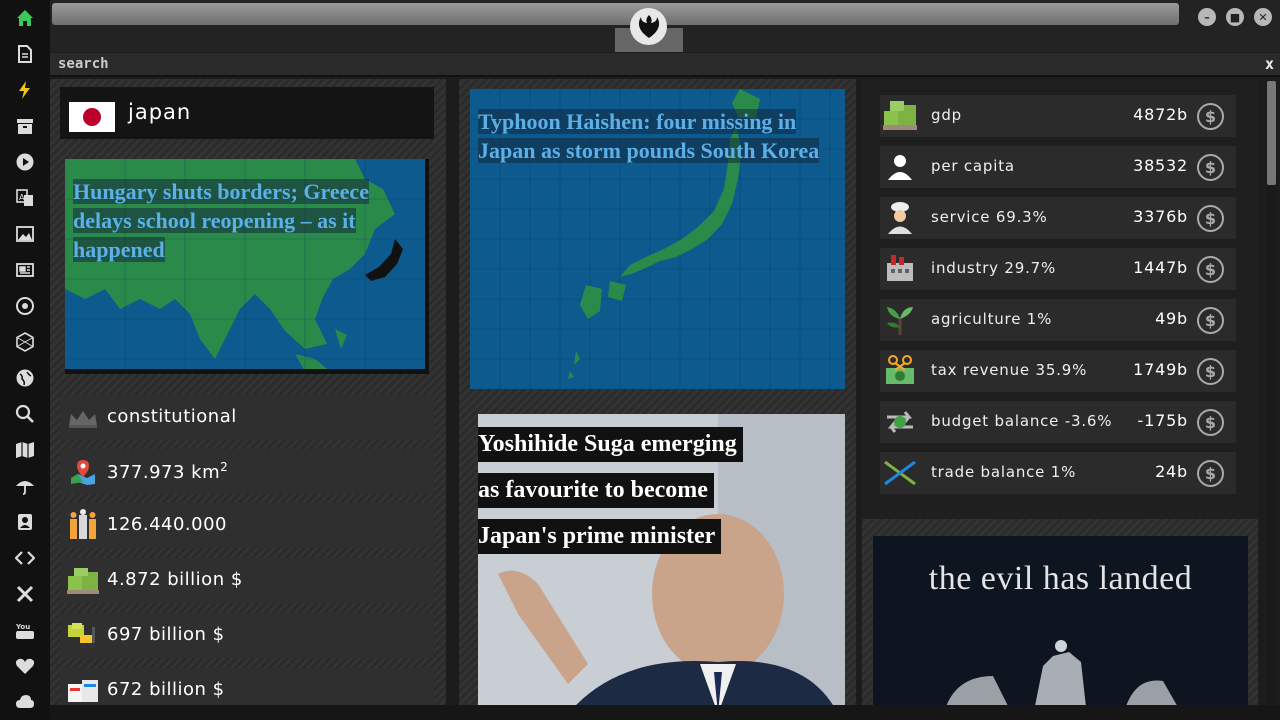 The width and height of the screenshot is (1280, 720). What do you see at coordinates (83, 64) in the screenshot?
I see `search-label: search` at bounding box center [83, 64].